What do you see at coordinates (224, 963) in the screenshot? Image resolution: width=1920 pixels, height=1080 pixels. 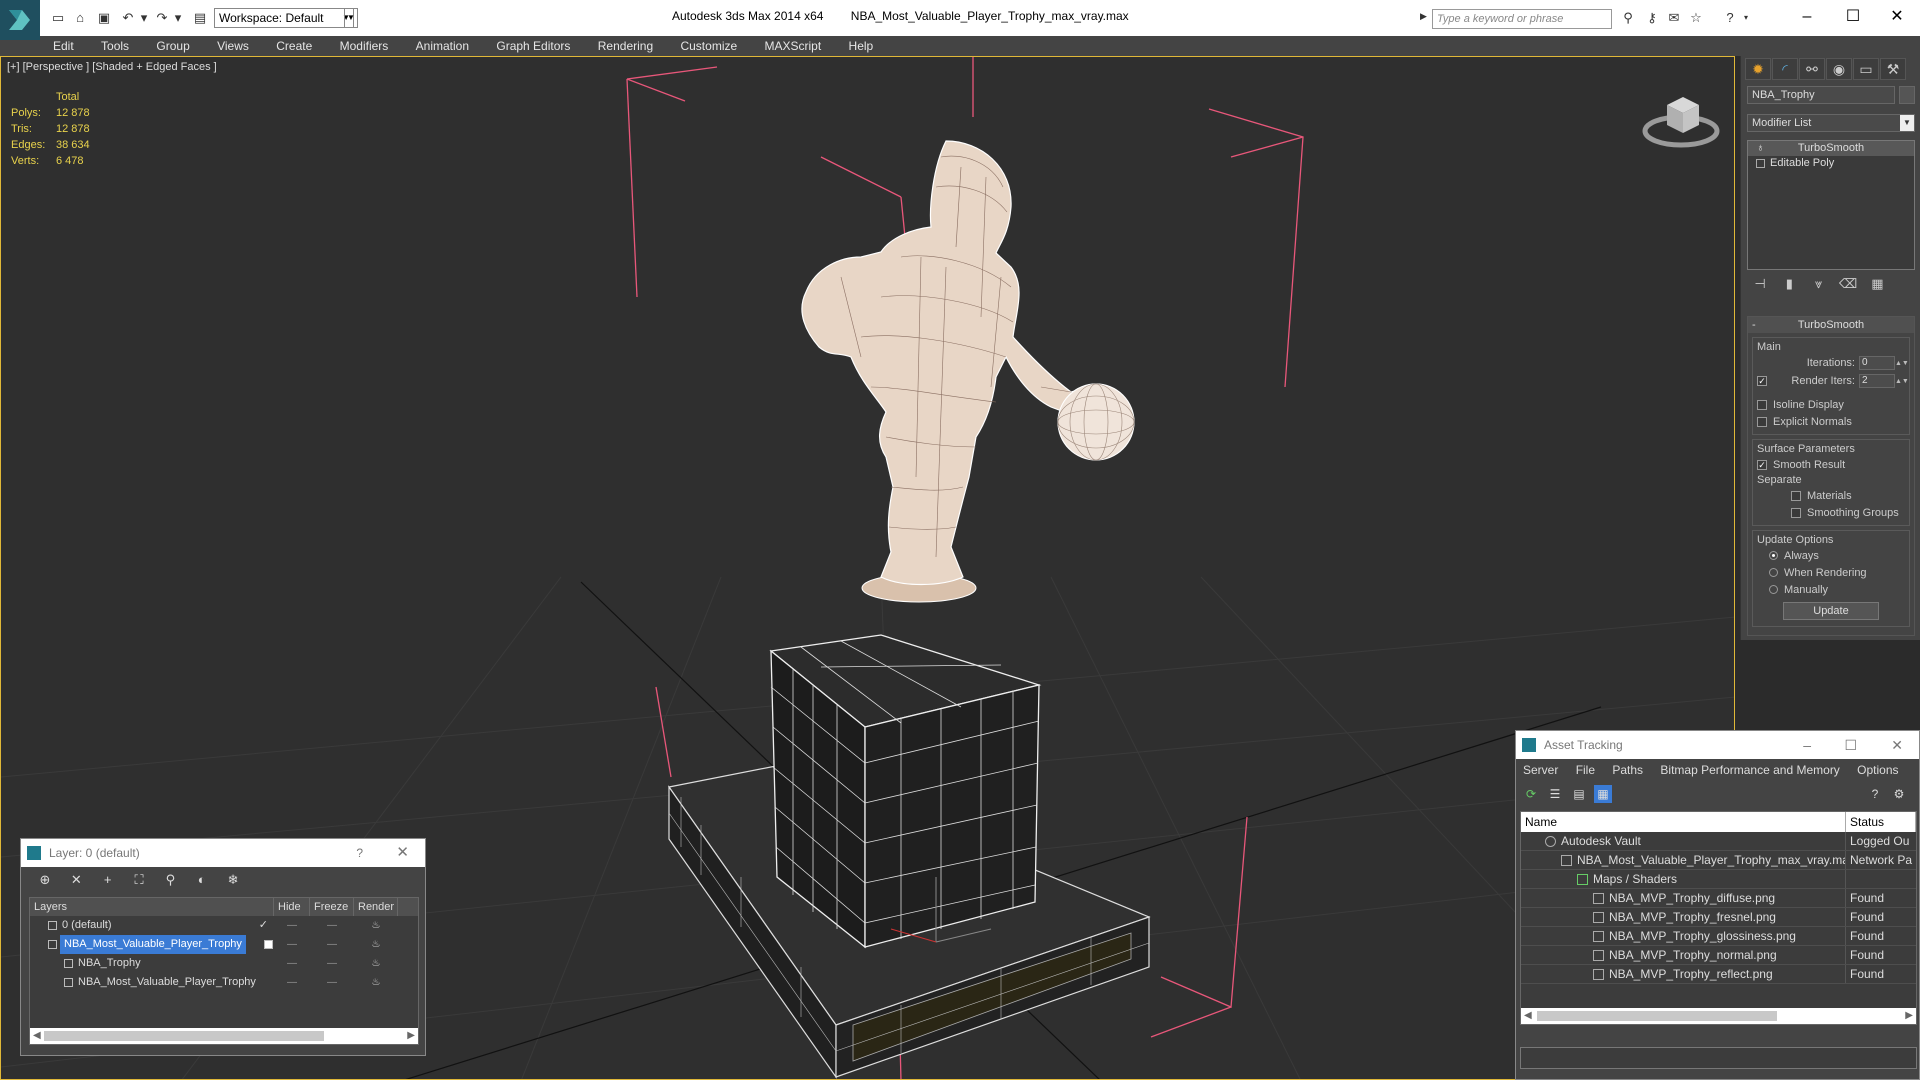 I see `layer-row: NBA_Trophy — — ♨` at bounding box center [224, 963].